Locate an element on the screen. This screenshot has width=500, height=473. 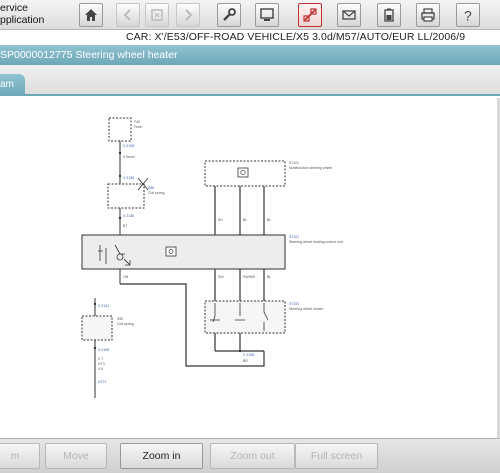
connection-icon is located at coordinates (310, 15).